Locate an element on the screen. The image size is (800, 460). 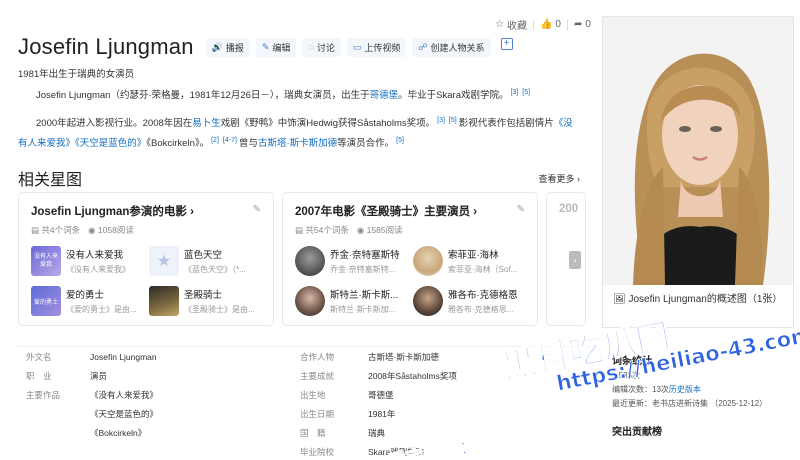
reads-count: ◉ 1585阅读 is located at coordinates (379, 230).